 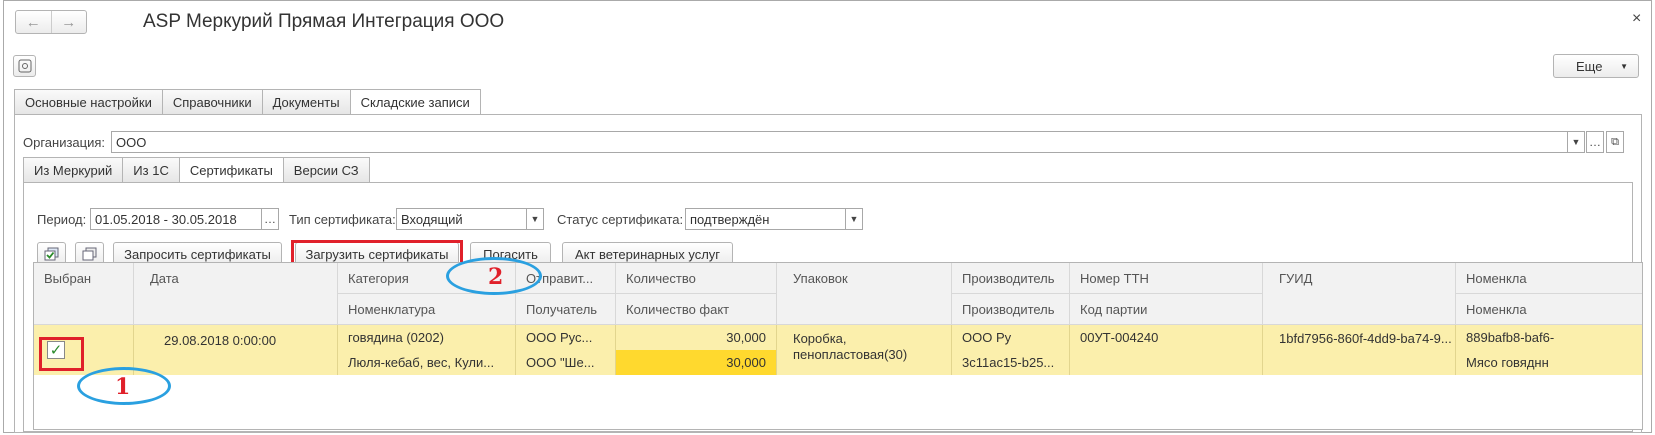 I want to click on more-button-label: Еще, so click(x=1589, y=66).